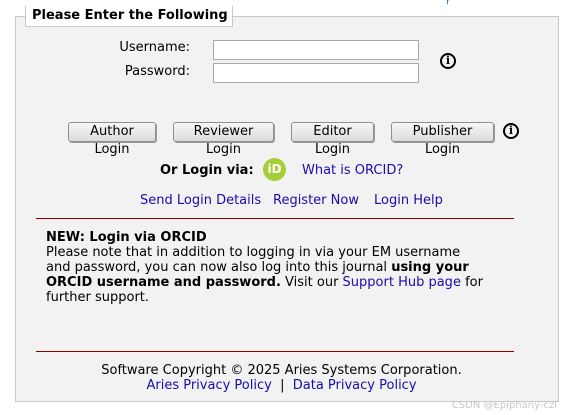  I want to click on login-info-icon: i, so click(448, 61).